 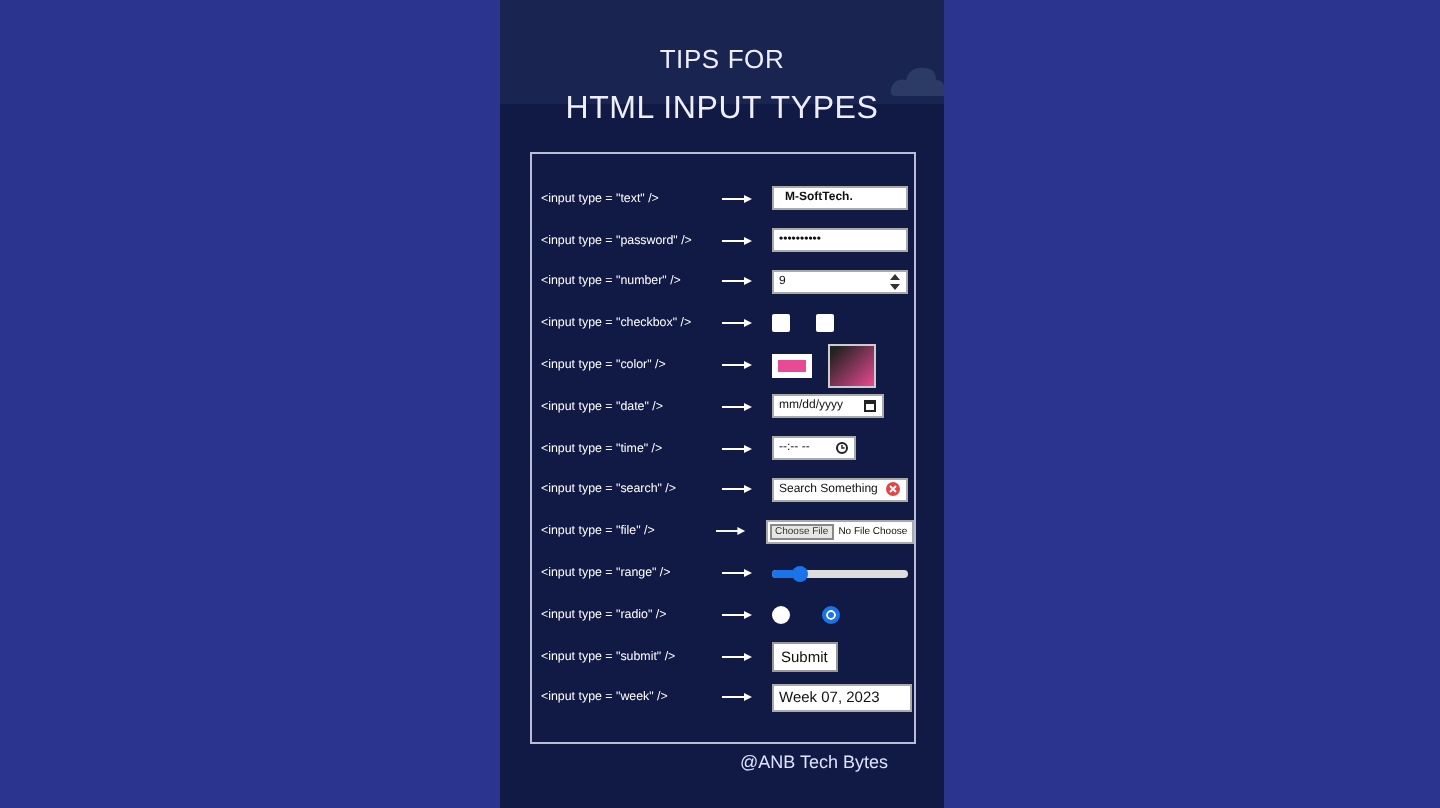 I want to click on clock-icon, so click(x=841, y=448).